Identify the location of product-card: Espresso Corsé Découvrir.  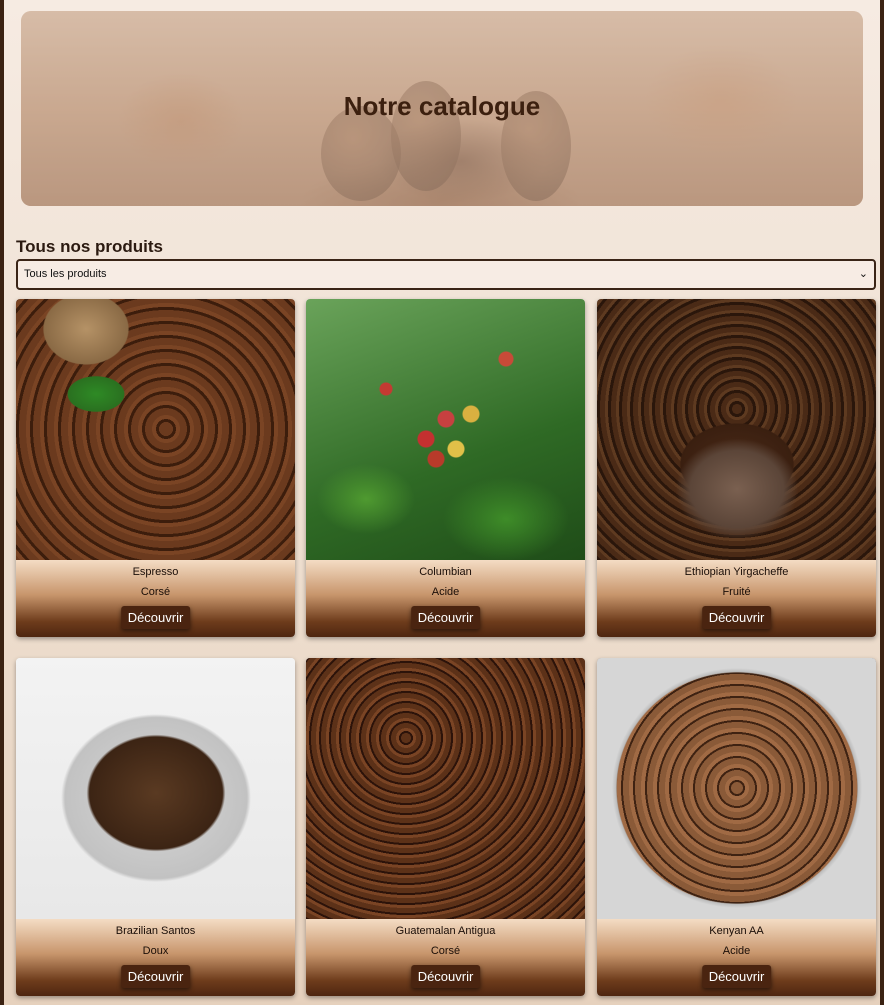
(155, 468).